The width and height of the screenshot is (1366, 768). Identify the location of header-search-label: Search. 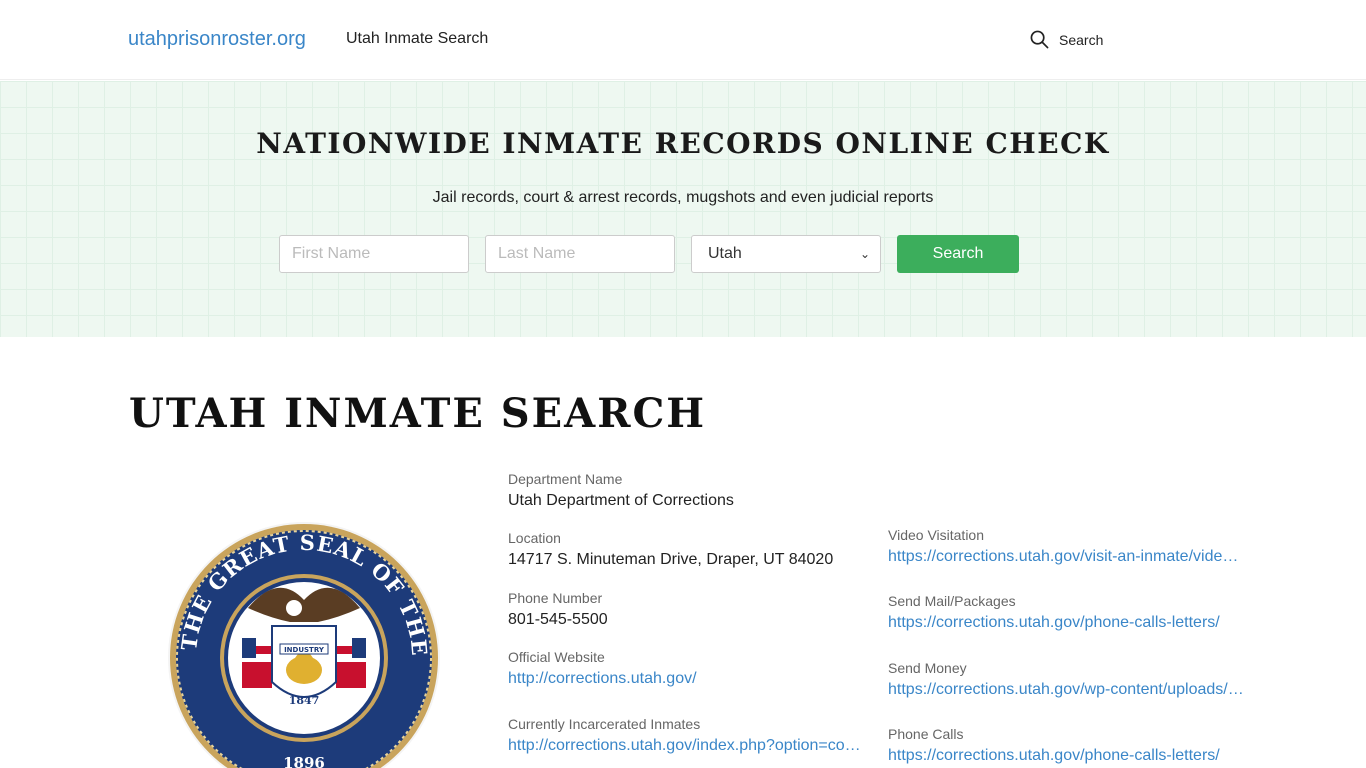
(1081, 39).